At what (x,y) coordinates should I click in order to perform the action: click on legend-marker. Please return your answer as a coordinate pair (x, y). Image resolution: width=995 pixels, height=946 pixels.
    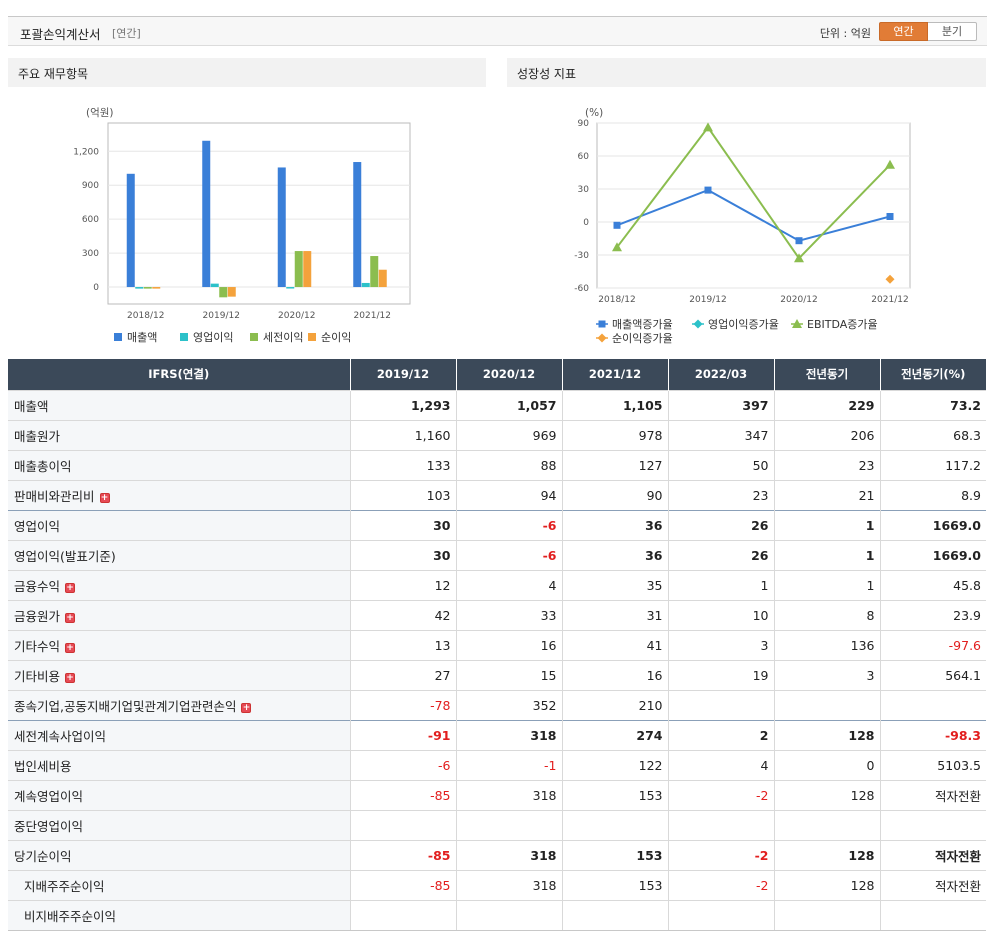
    Looking at the image, I should click on (602, 324).